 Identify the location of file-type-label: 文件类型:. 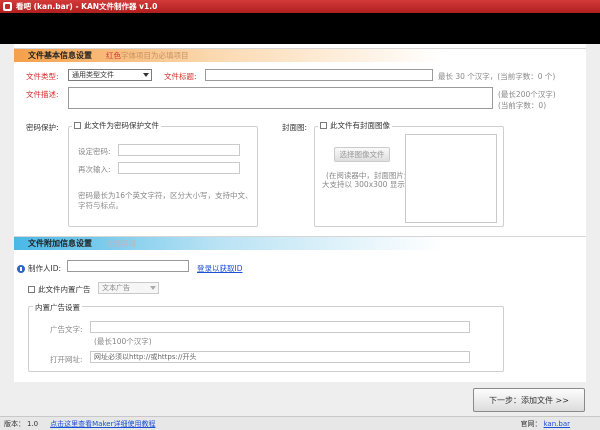
(42, 76).